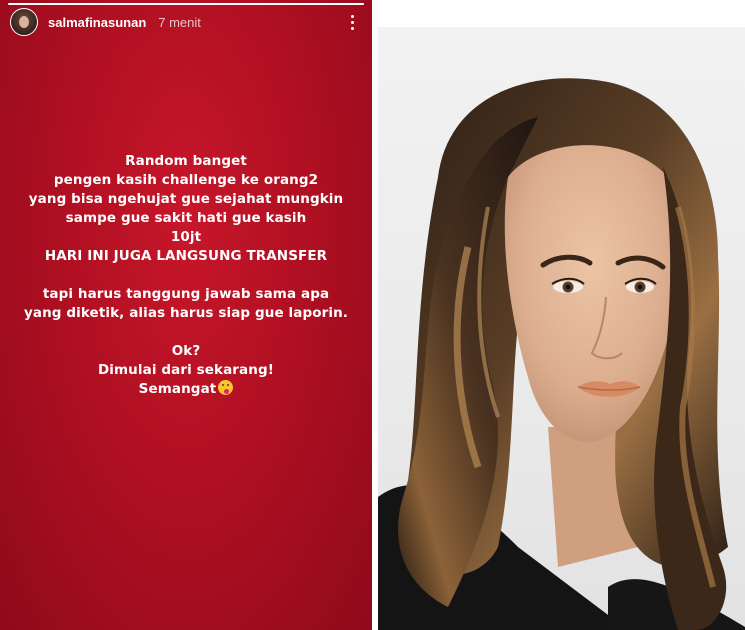 The height and width of the screenshot is (630, 745). What do you see at coordinates (186, 199) in the screenshot?
I see `story-line: yang bisa ngehujat gue sejahat mungkin` at bounding box center [186, 199].